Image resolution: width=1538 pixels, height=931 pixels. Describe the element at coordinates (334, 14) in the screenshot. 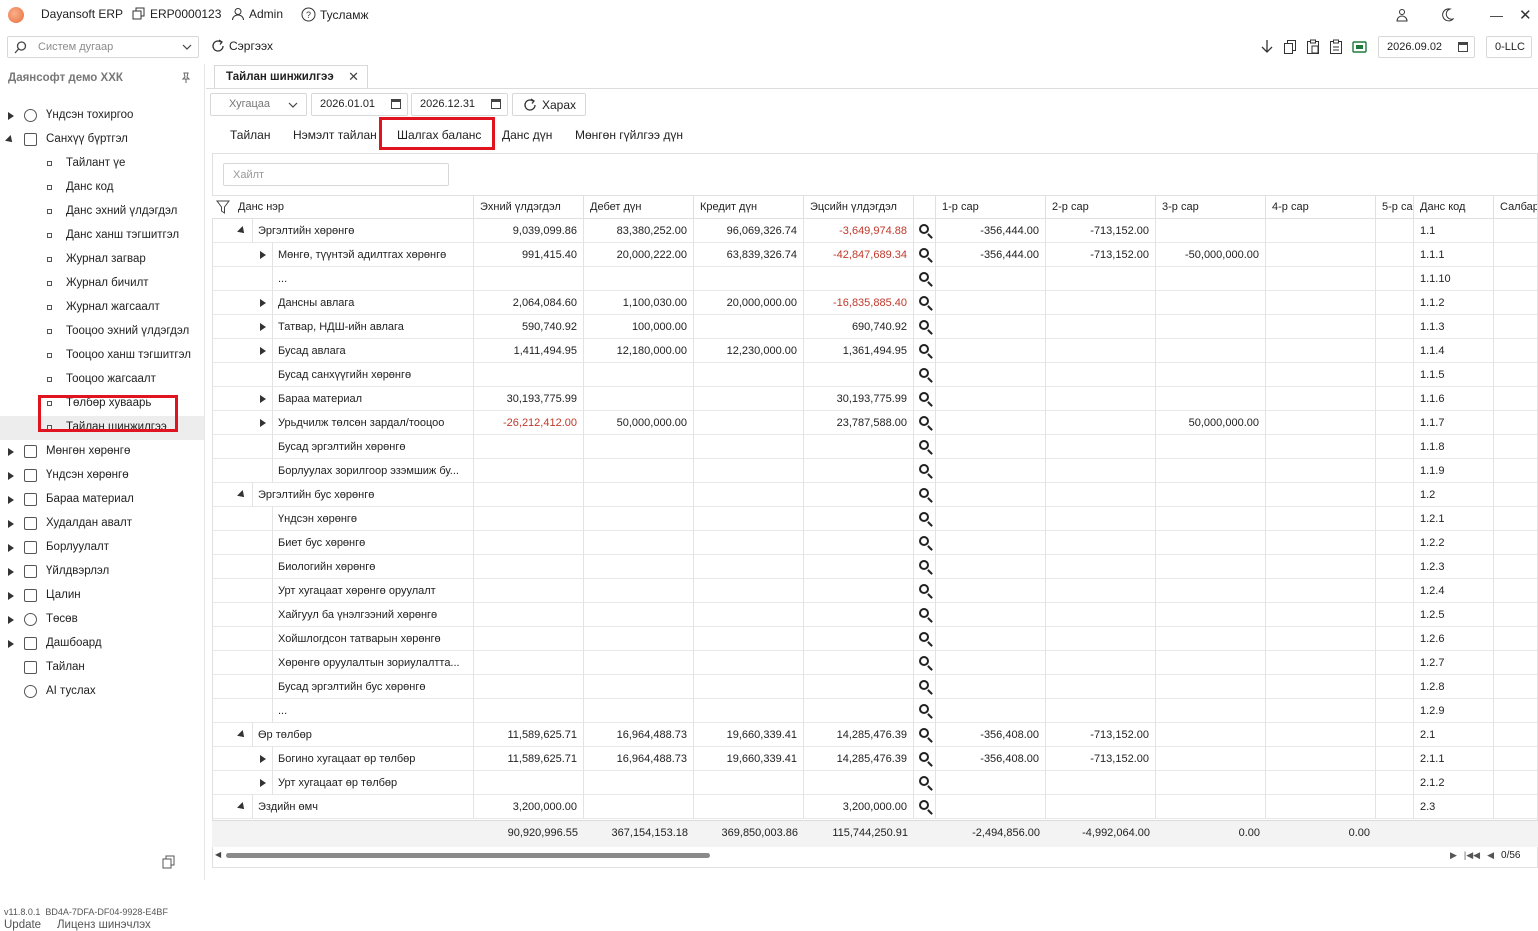

I see `help-menu: ? Тусламж` at that location.